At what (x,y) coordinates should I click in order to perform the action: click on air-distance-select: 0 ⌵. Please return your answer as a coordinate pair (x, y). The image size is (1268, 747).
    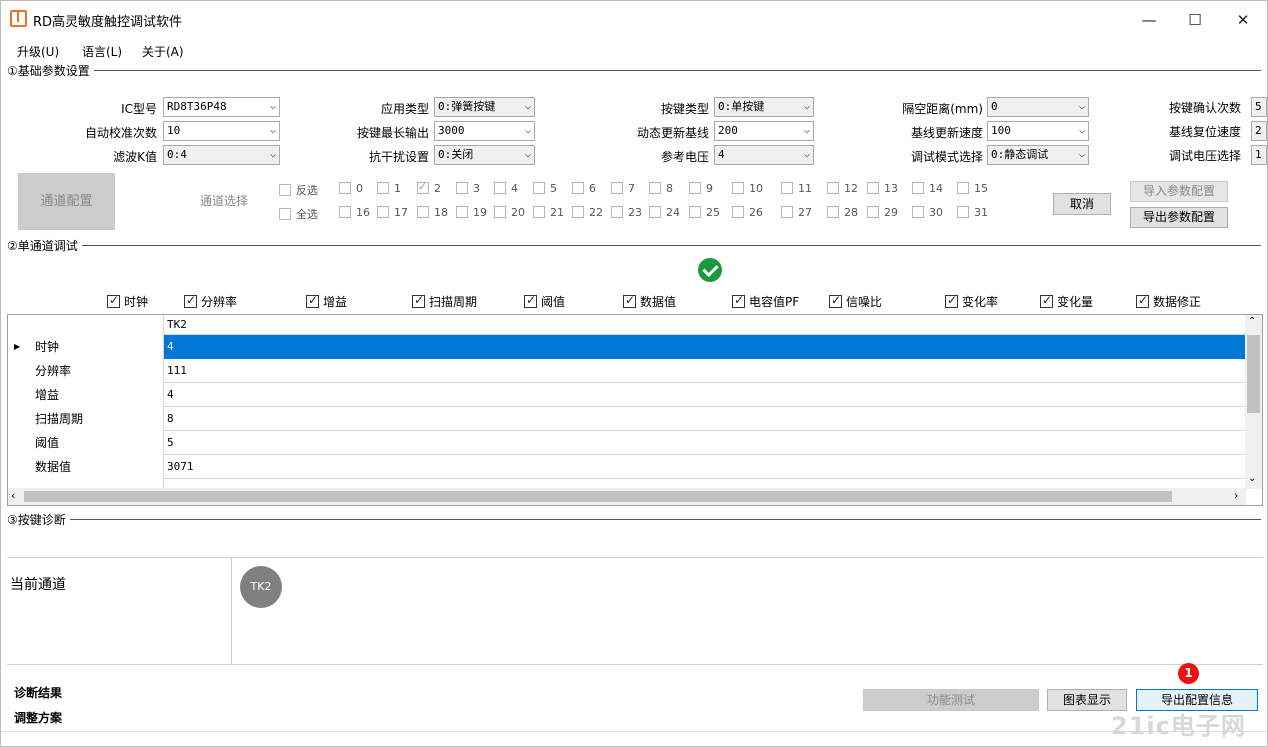
    Looking at the image, I should click on (1038, 107).